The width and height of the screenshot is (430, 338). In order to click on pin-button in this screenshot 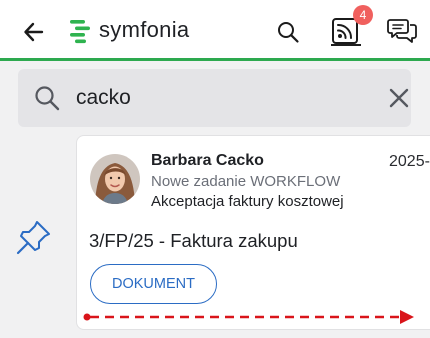, I will do `click(34, 239)`.